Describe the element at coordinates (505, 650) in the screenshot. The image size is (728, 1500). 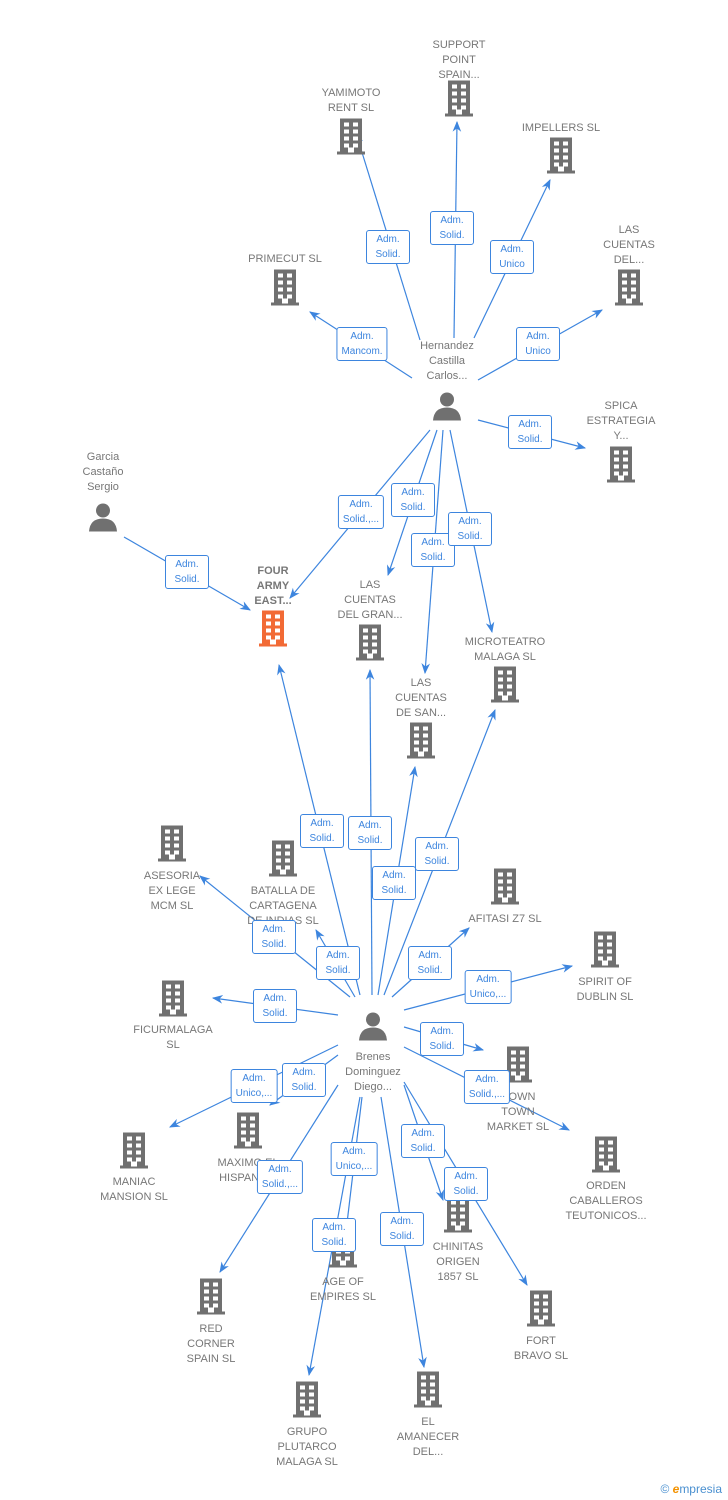
I see `node-label: MICROTEATRO MALAGA SL` at that location.